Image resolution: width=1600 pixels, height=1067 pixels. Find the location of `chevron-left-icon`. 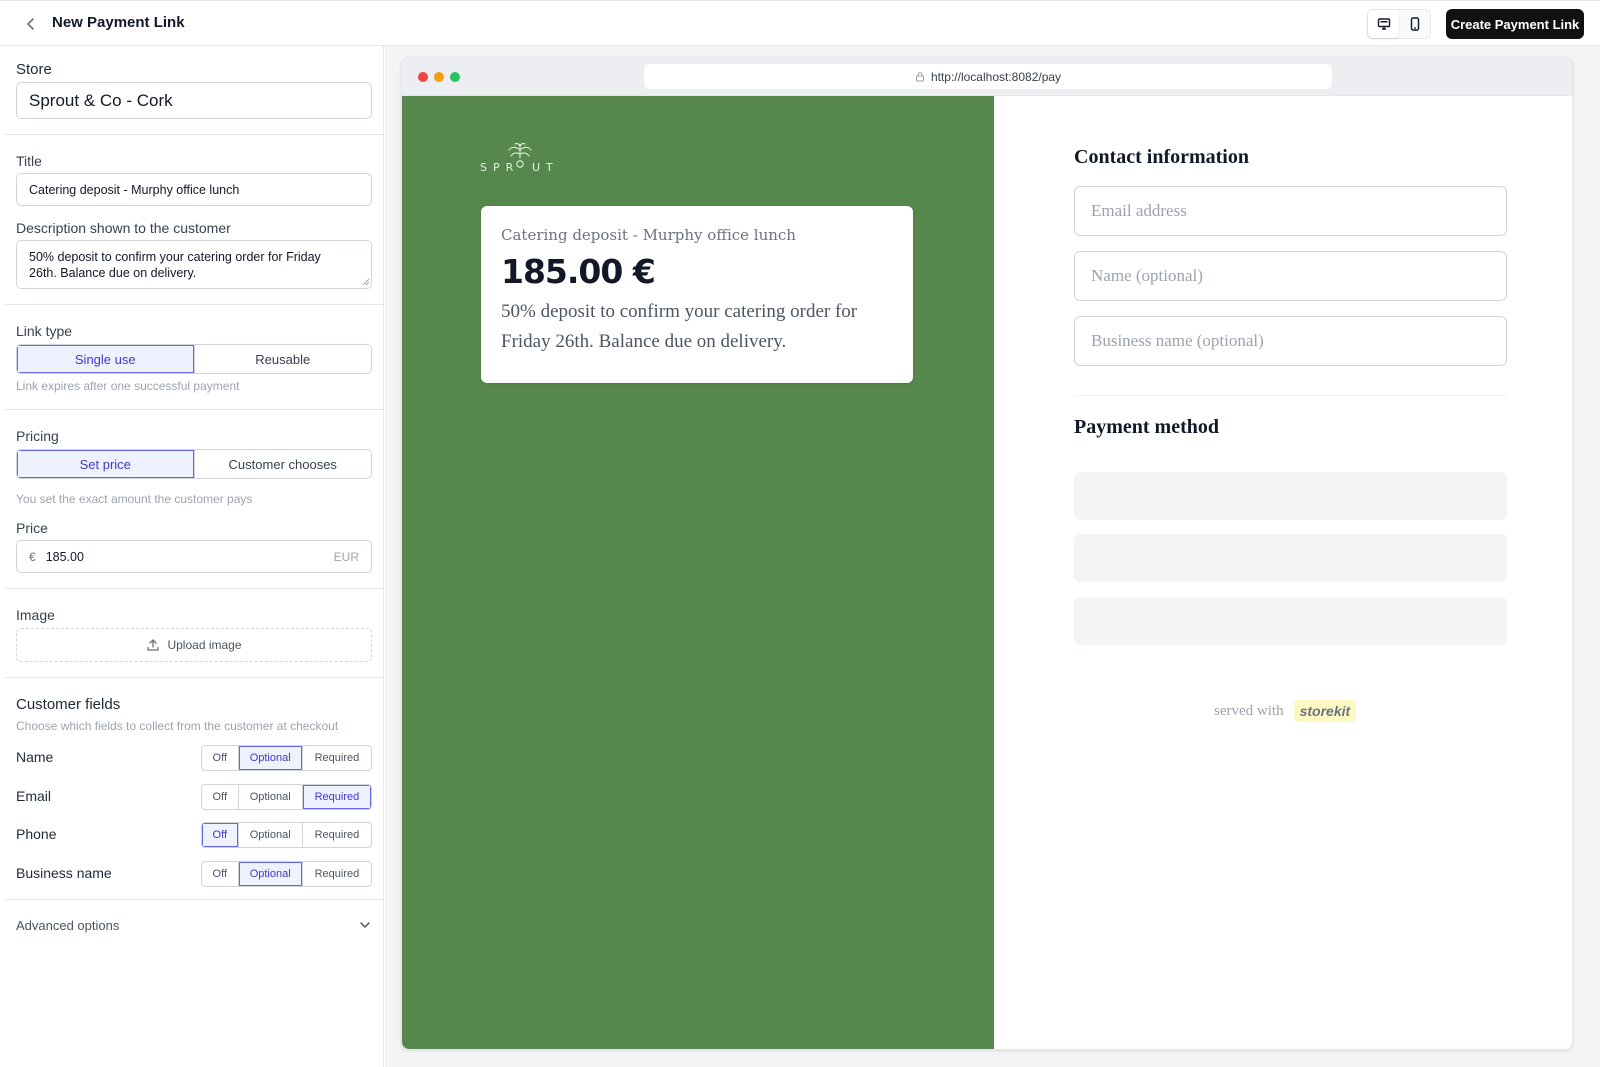

chevron-left-icon is located at coordinates (30, 24).